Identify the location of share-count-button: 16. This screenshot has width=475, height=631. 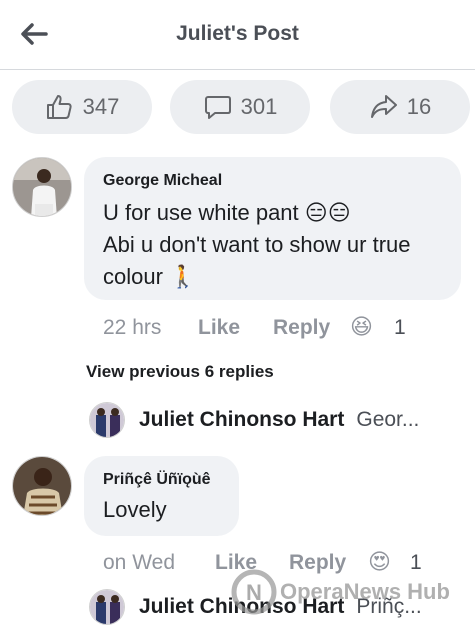
(400, 107).